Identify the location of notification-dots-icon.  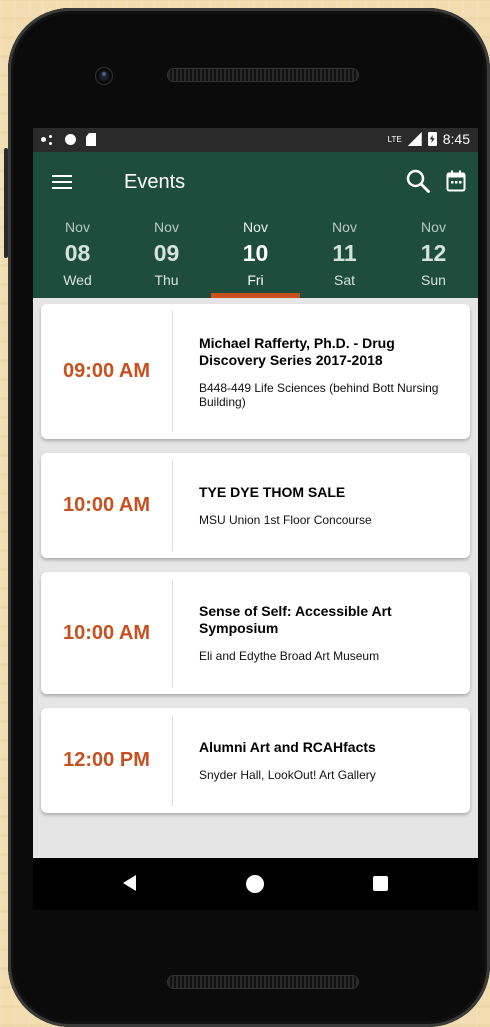
(48, 140).